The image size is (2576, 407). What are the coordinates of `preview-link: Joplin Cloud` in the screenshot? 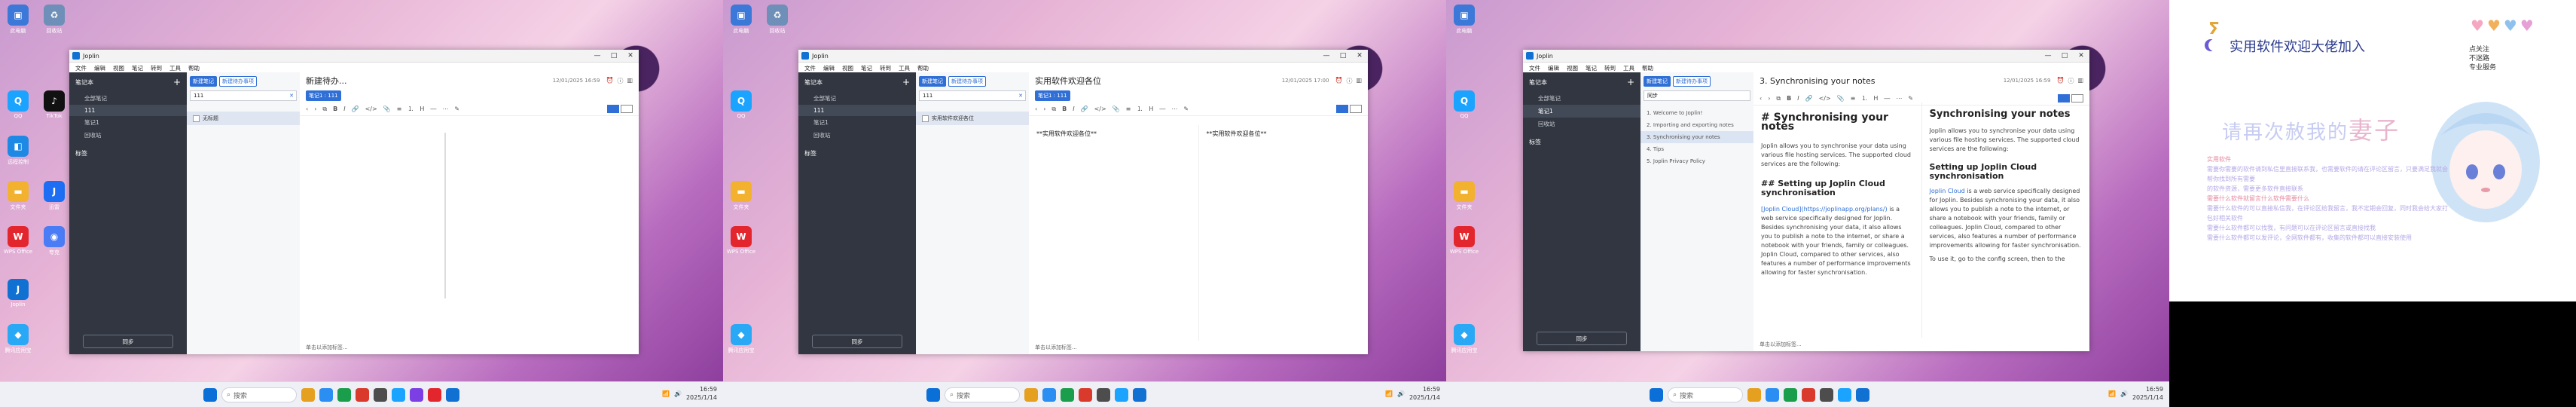 It's located at (1947, 191).